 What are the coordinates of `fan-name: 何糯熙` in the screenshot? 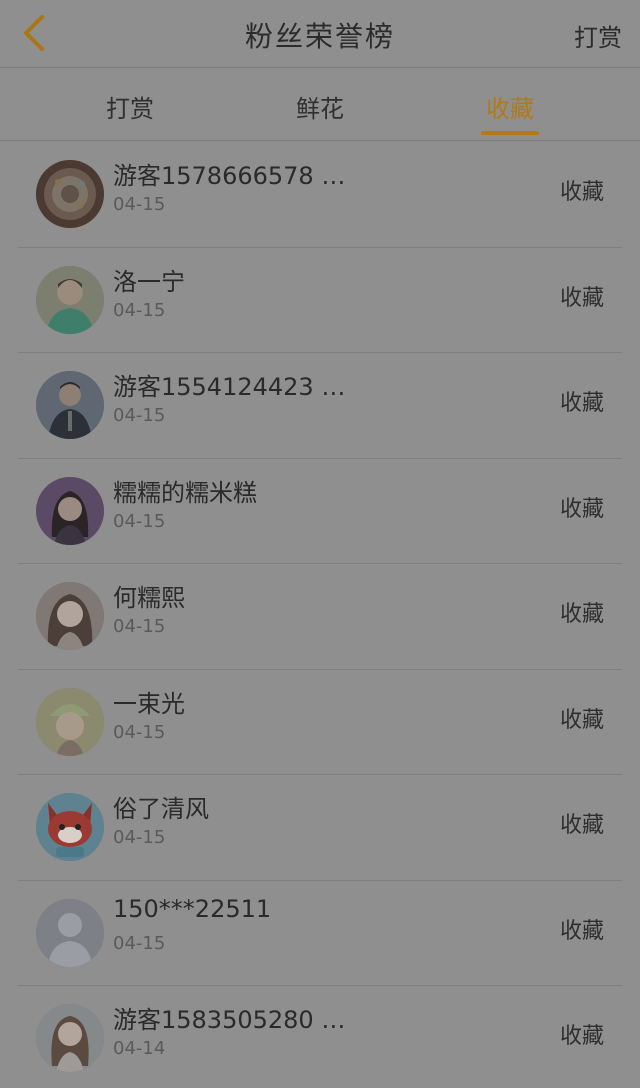 It's located at (149, 598).